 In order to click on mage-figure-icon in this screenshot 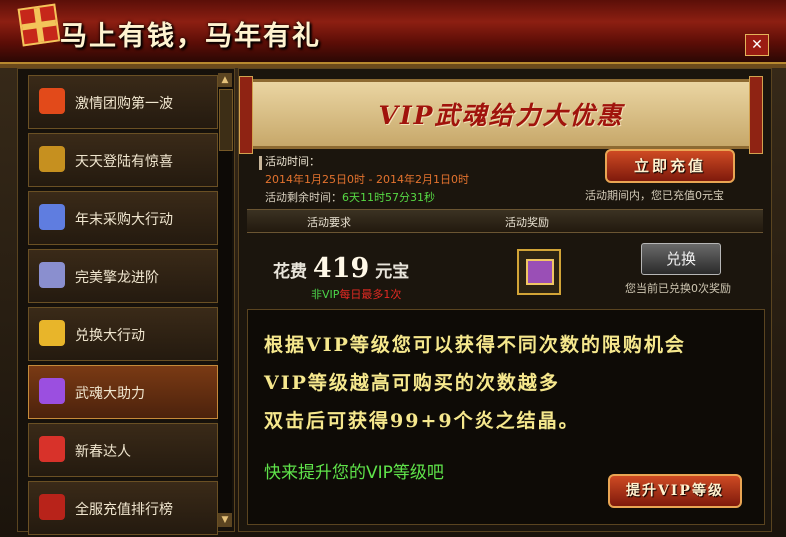, I will do `click(52, 275)`.